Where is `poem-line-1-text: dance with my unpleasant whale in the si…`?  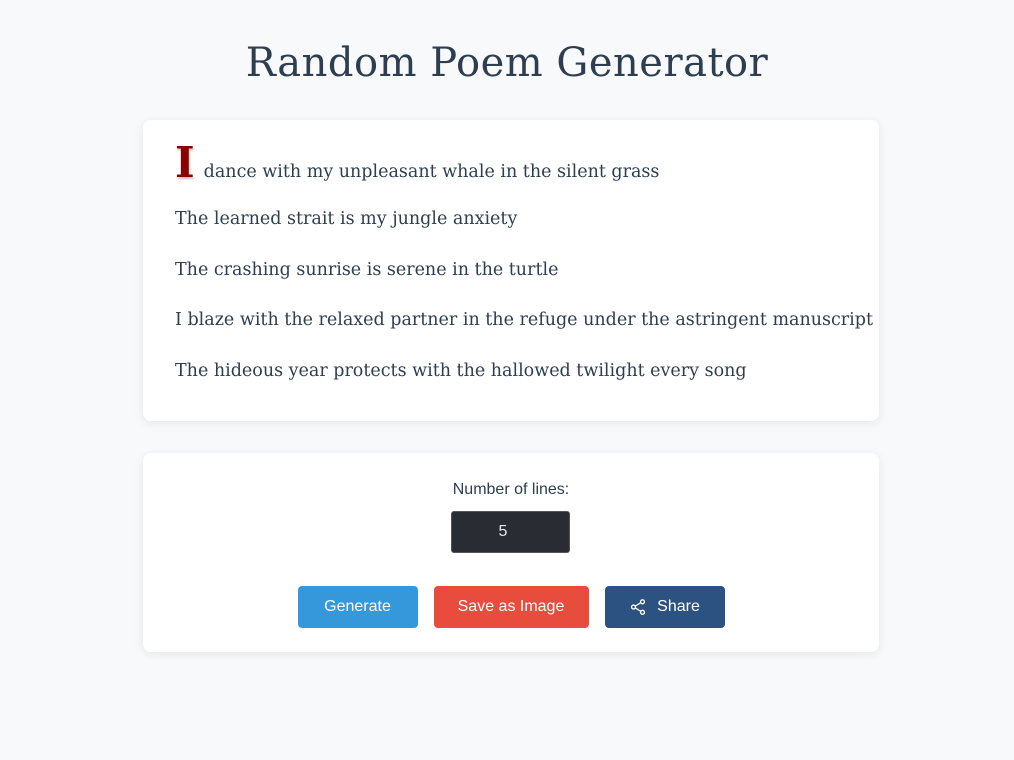 poem-line-1-text: dance with my unpleasant whale in the si… is located at coordinates (431, 172).